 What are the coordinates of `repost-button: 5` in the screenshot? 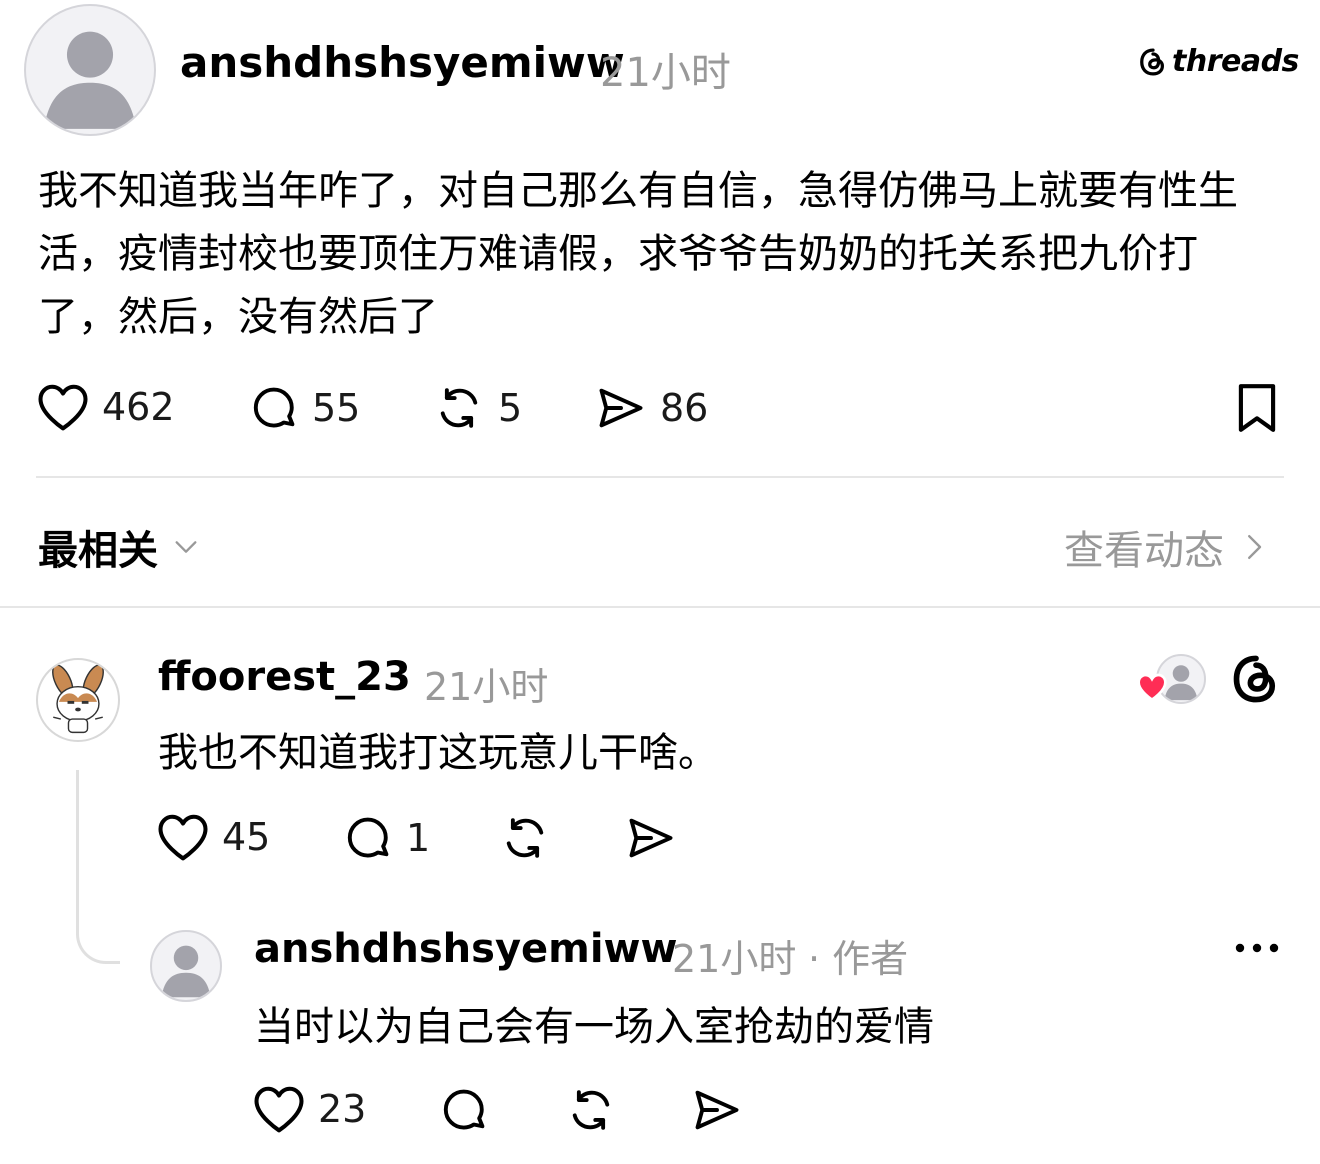 It's located at (477, 408).